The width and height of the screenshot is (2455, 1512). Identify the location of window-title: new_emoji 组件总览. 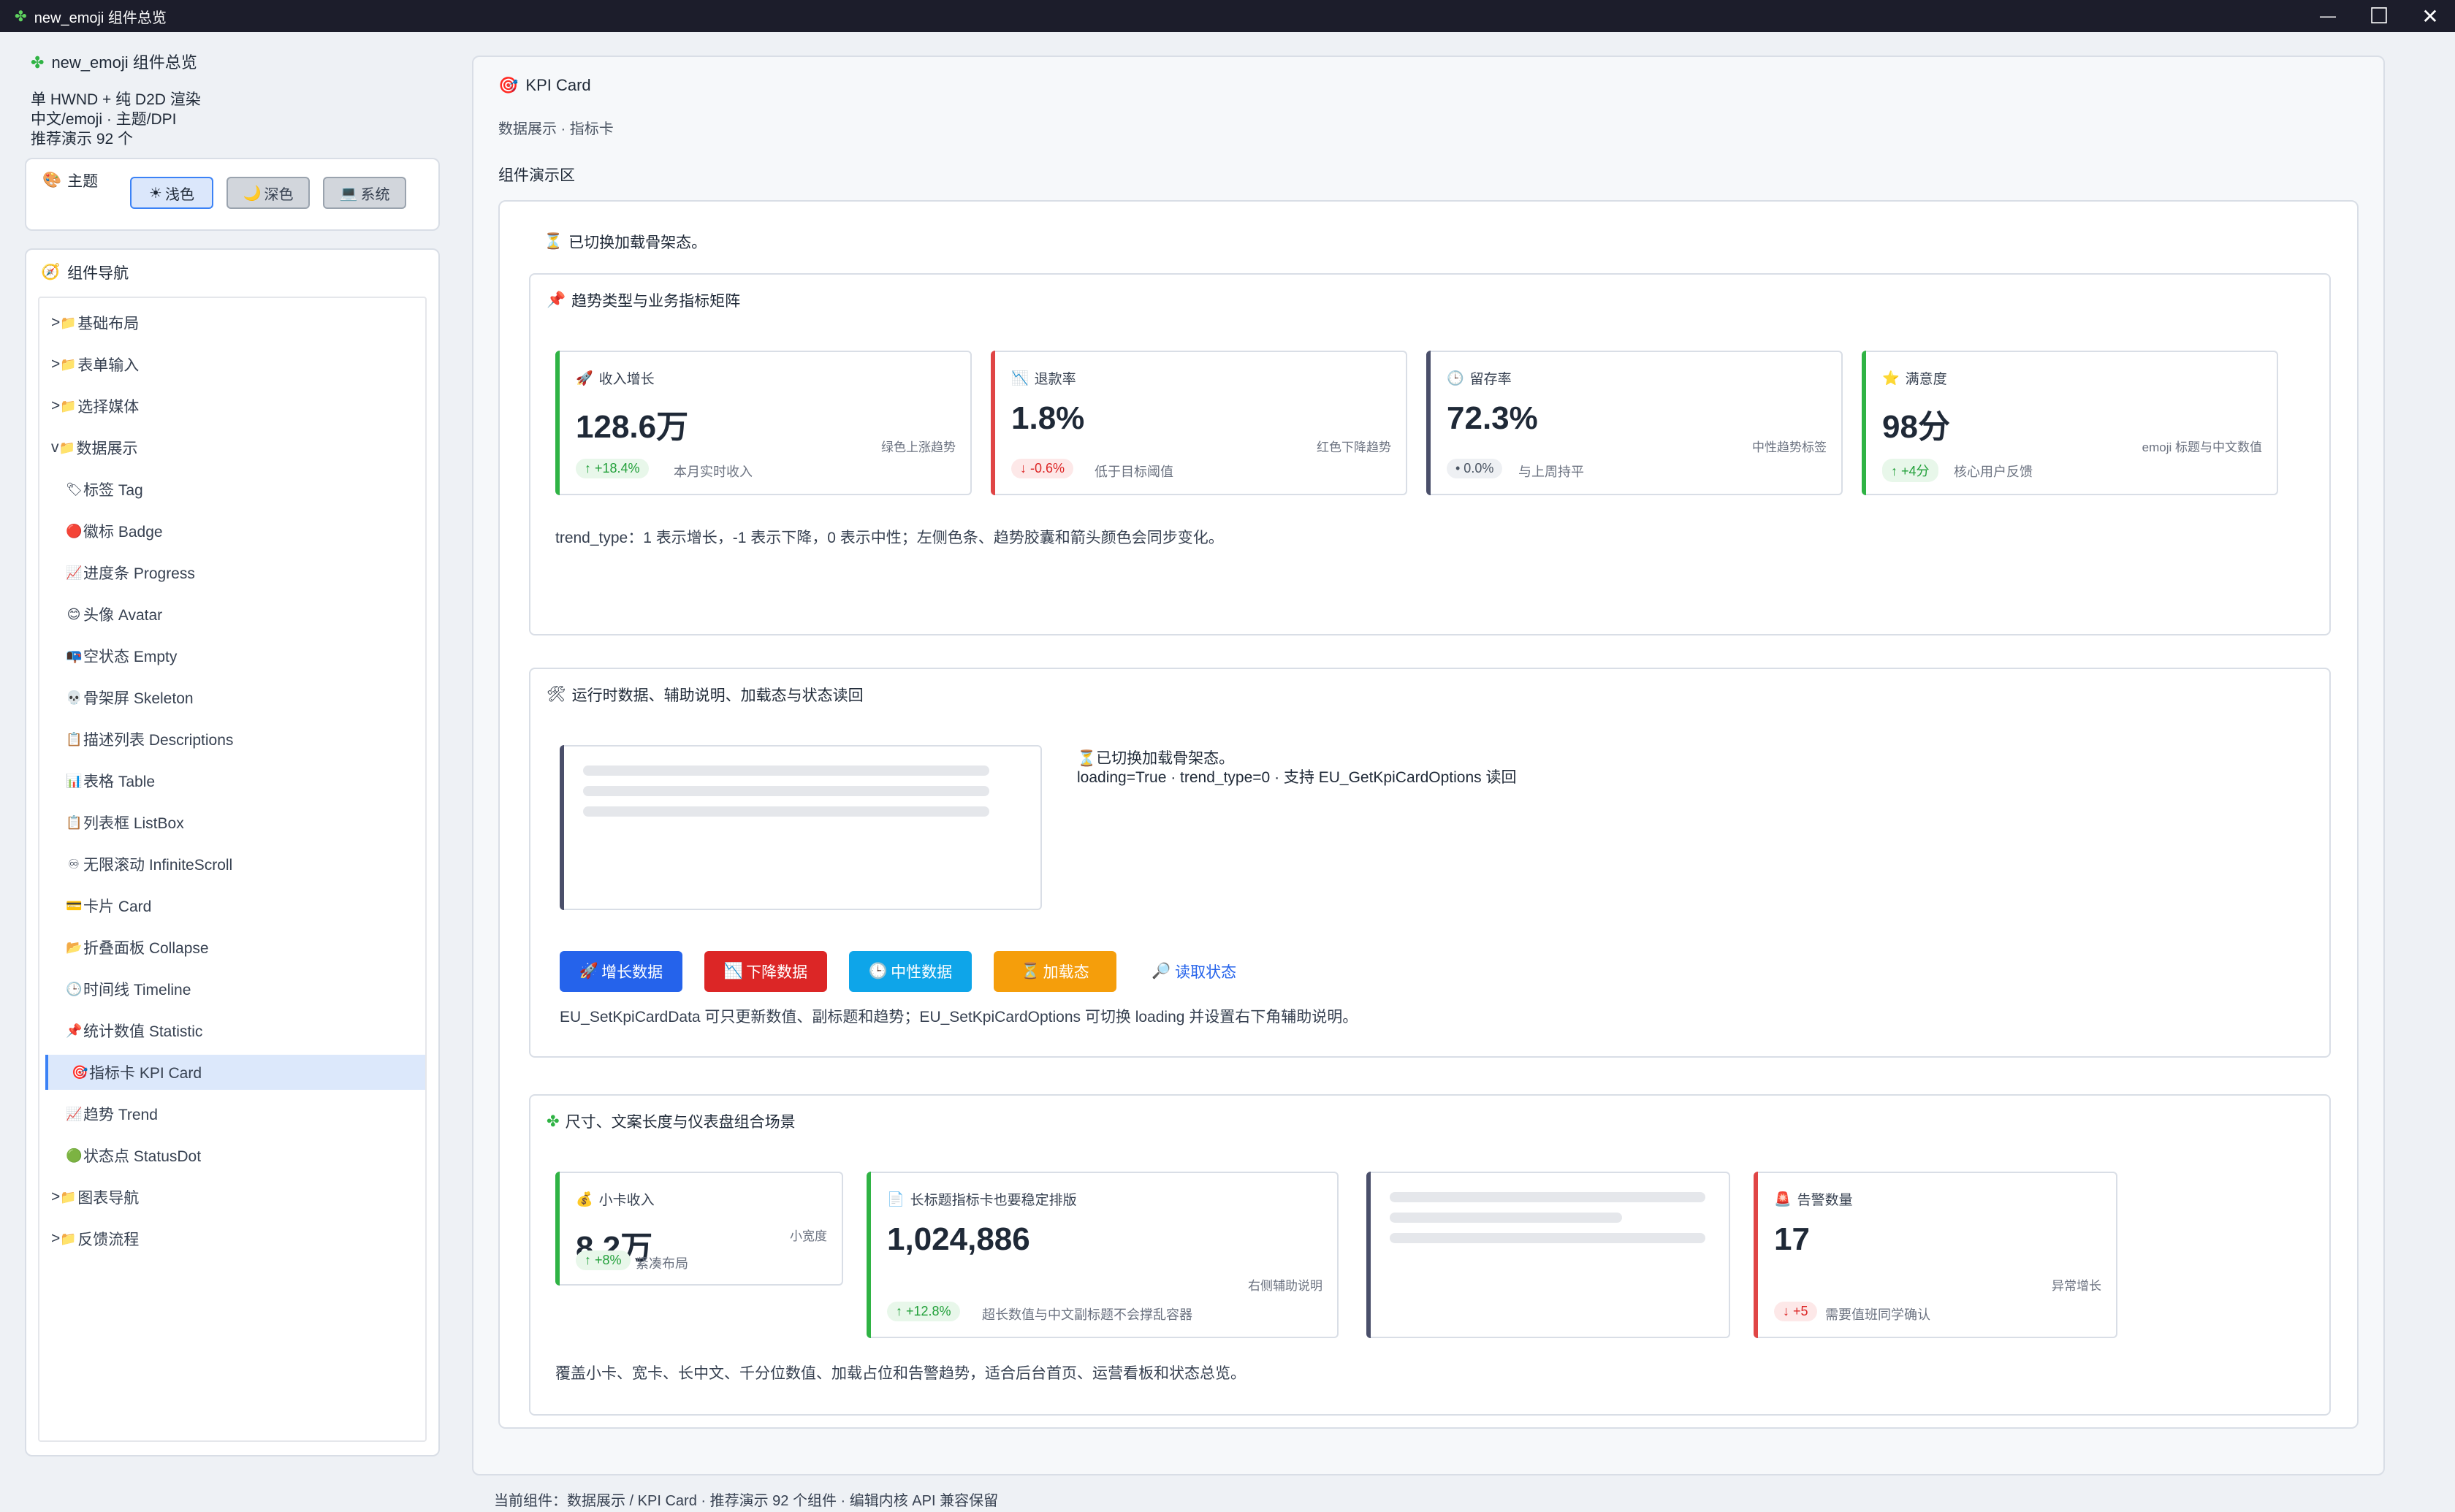
(100, 17).